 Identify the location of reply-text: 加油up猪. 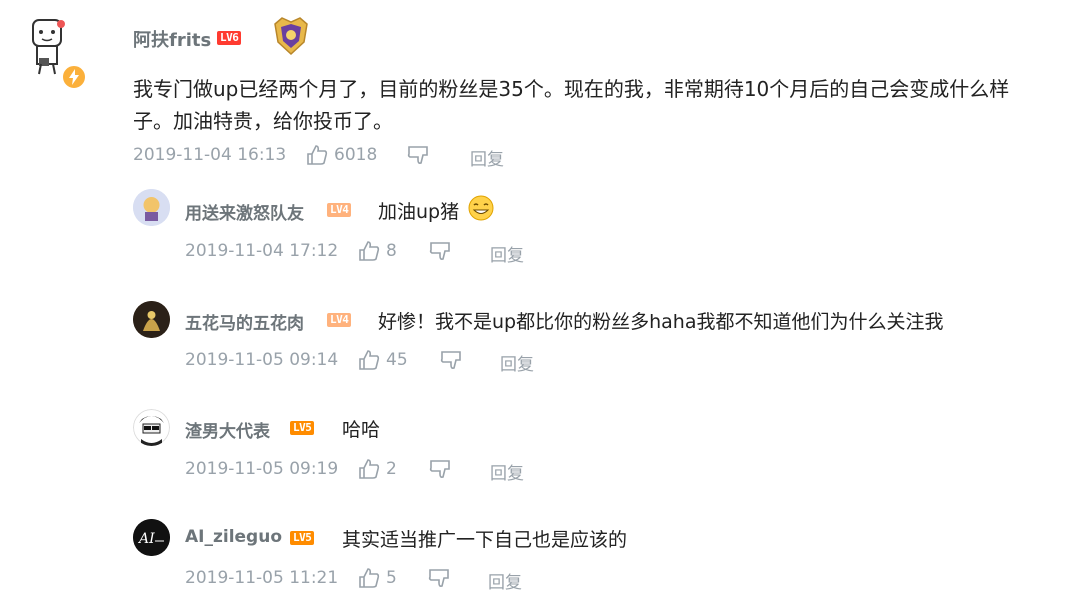
(419, 212).